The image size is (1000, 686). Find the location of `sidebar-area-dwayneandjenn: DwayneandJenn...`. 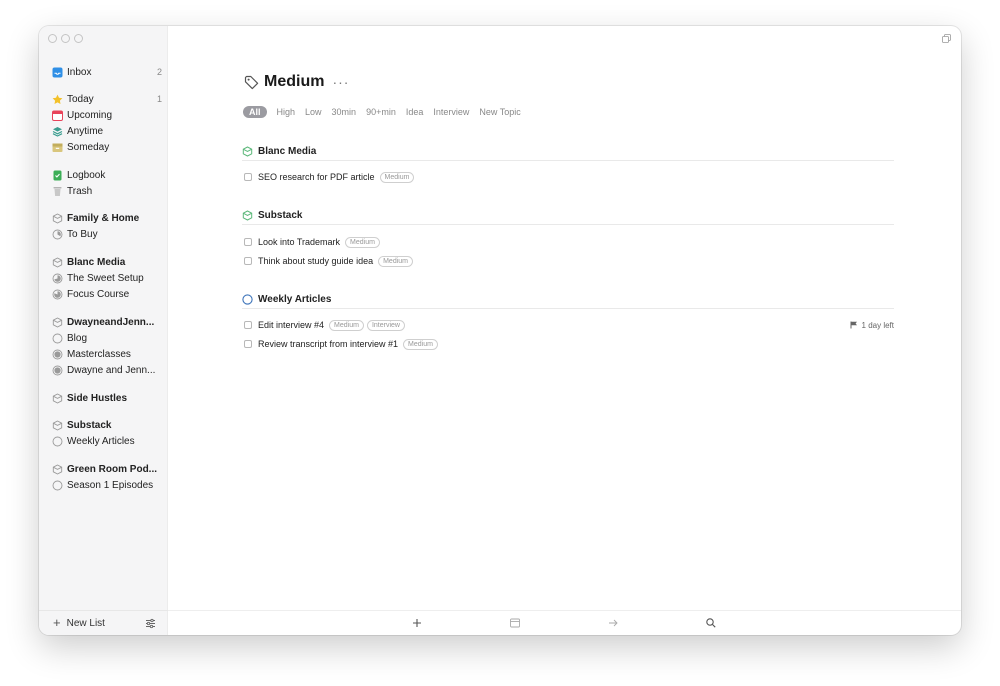

sidebar-area-dwayneandjenn: DwayneandJenn... is located at coordinates (107, 322).